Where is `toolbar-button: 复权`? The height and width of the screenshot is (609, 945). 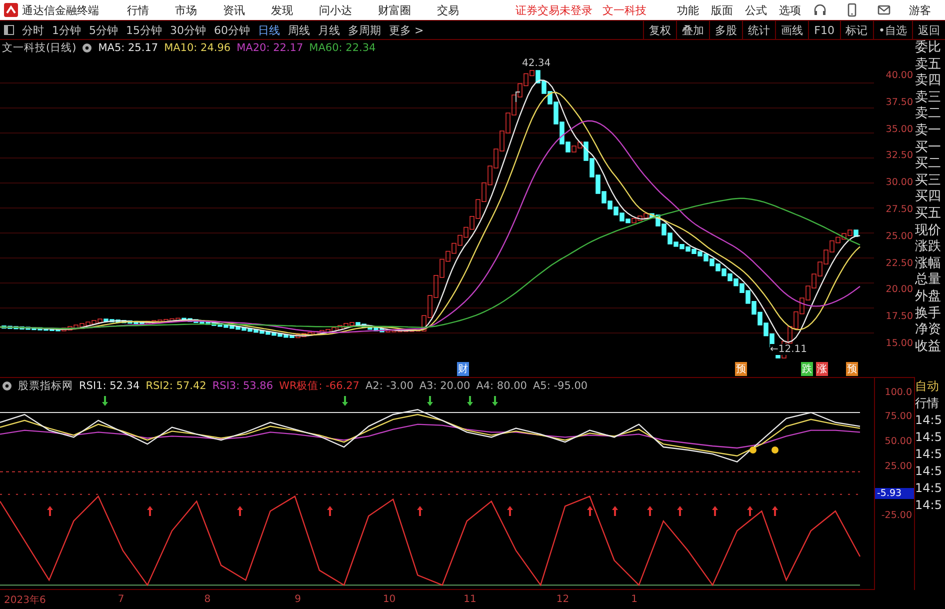 toolbar-button: 复权 is located at coordinates (659, 30).